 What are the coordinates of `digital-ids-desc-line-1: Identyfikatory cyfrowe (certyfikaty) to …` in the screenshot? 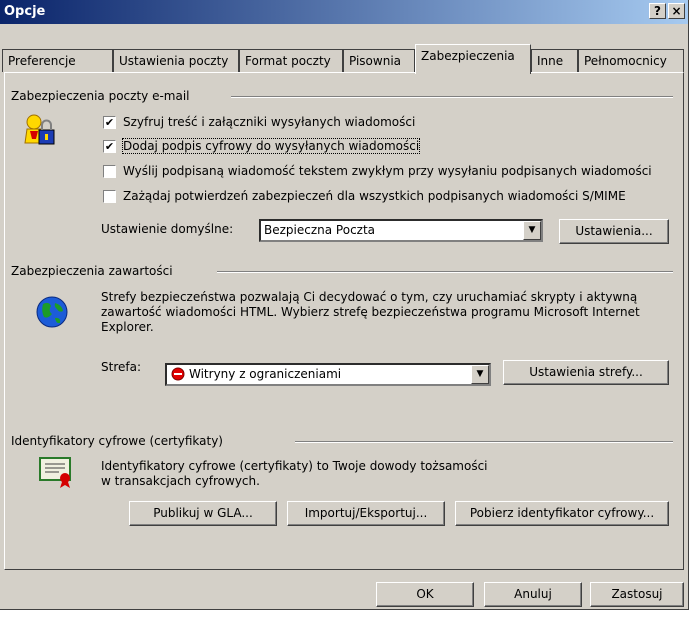 It's located at (294, 466).